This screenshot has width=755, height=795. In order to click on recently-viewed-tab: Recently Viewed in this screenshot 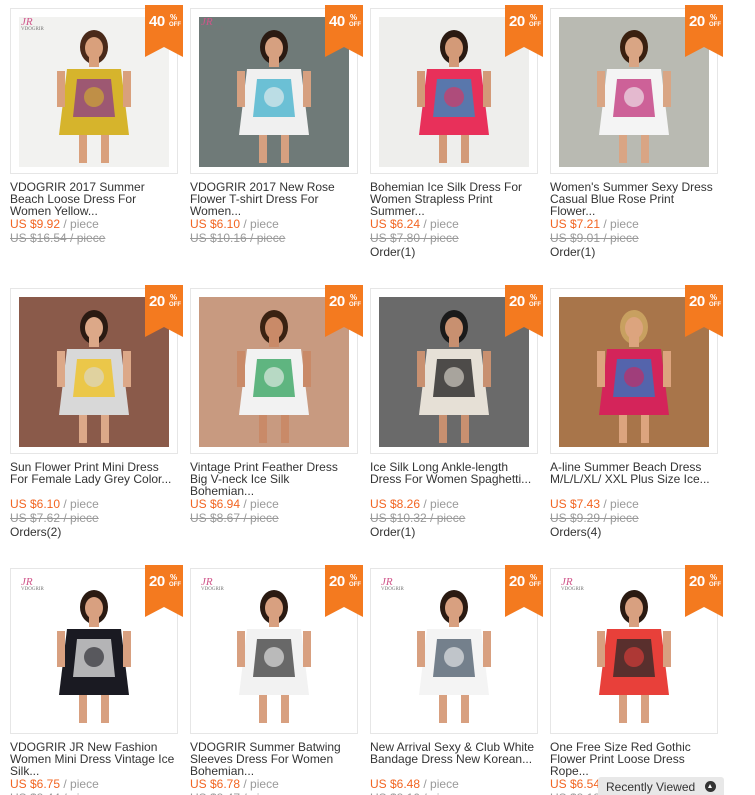, I will do `click(661, 786)`.